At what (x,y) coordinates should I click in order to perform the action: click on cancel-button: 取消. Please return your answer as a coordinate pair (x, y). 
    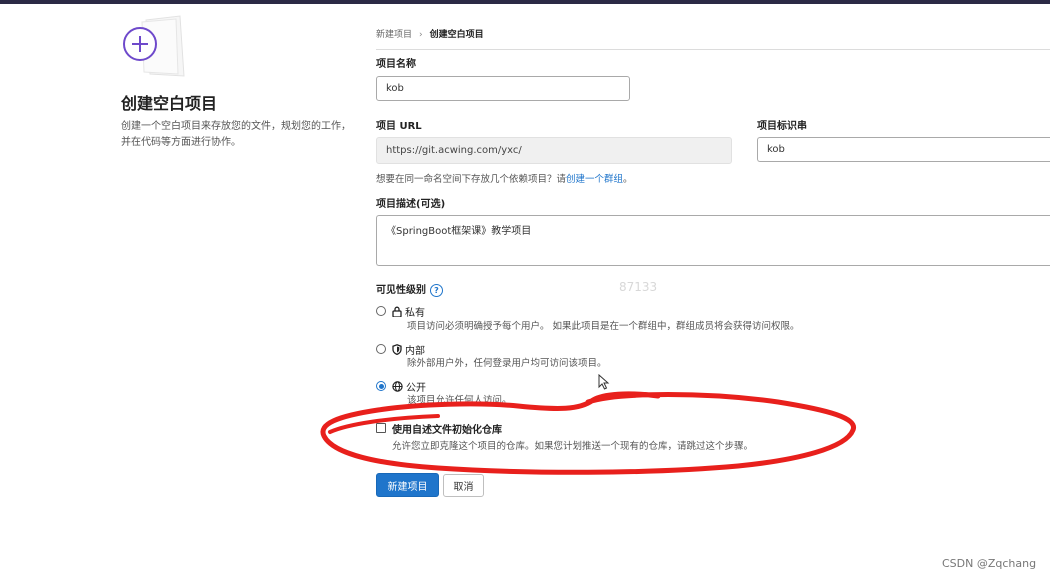
    Looking at the image, I should click on (463, 485).